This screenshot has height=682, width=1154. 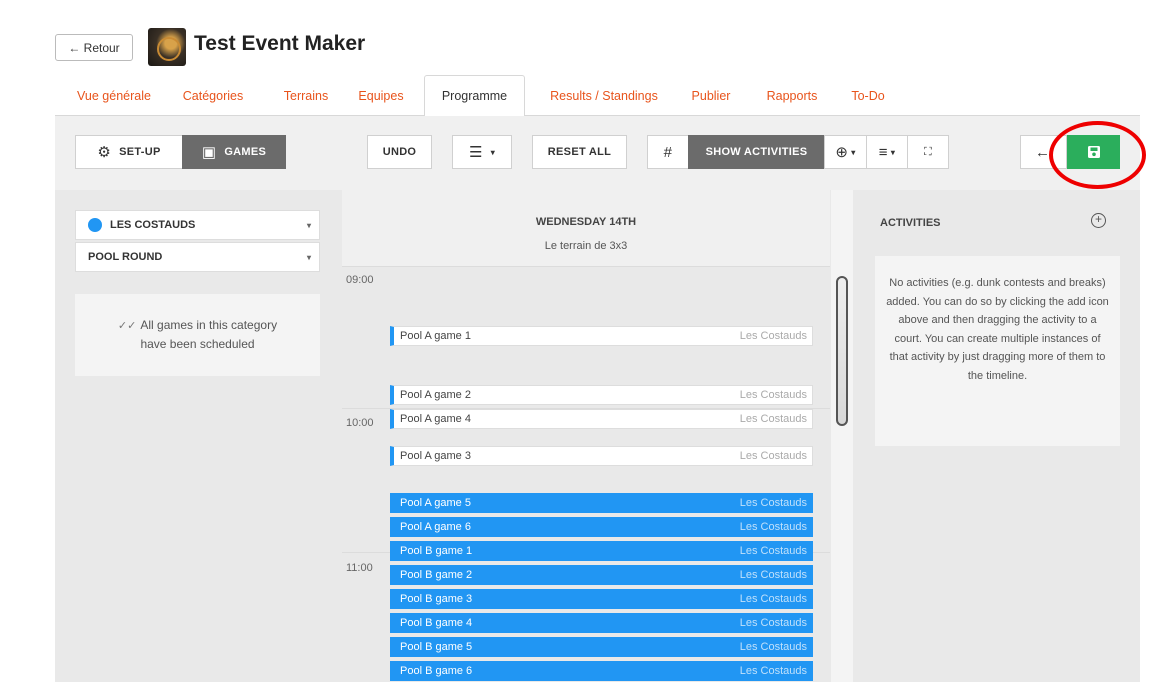 I want to click on add-activity-icon: +, so click(x=1098, y=220).